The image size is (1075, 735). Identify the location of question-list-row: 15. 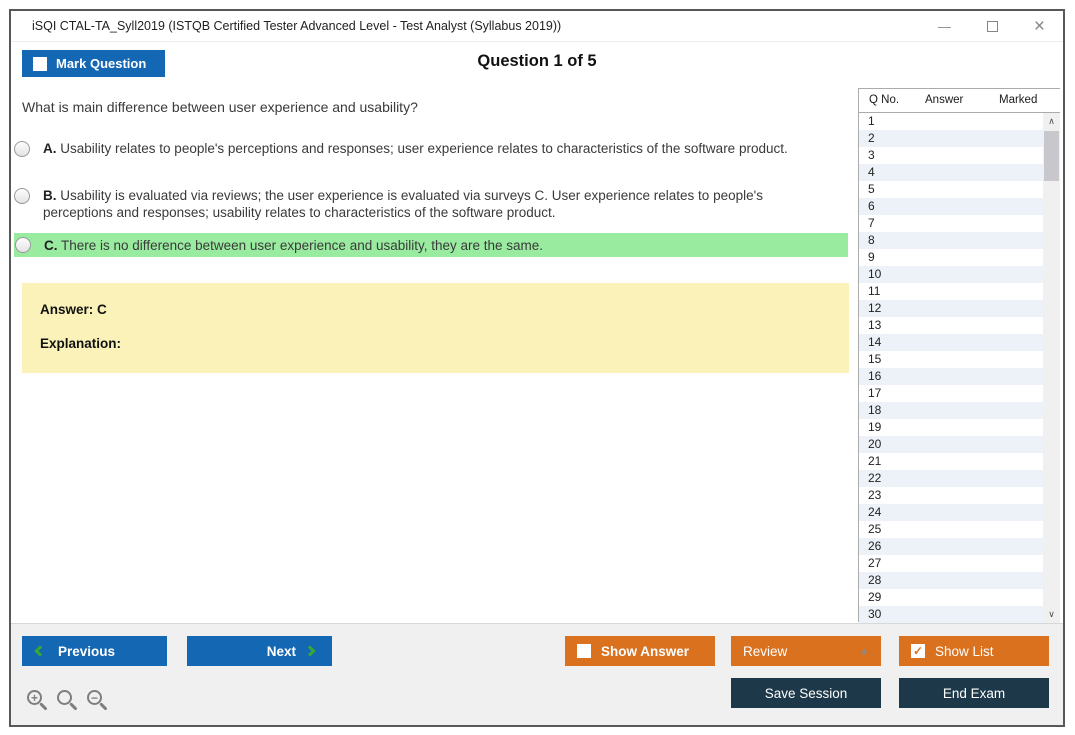
(951, 359).